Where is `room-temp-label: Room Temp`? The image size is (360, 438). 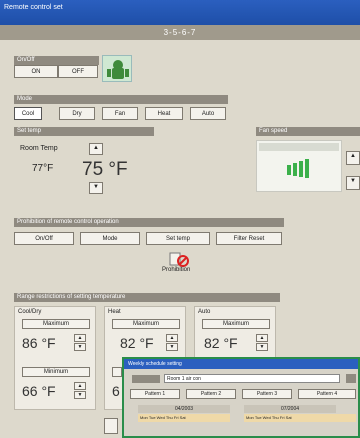
room-temp-label: Room Temp is located at coordinates (39, 148).